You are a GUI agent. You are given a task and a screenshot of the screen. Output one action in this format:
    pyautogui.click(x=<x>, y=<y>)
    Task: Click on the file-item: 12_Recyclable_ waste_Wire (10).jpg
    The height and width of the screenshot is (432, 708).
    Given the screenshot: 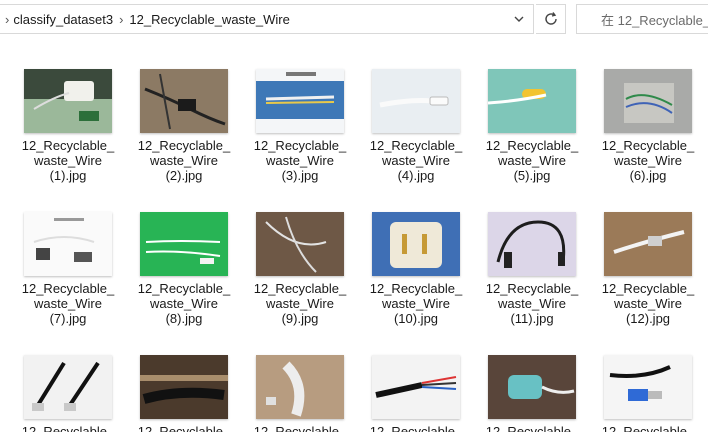 What is the action you would take?
    pyautogui.click(x=416, y=253)
    